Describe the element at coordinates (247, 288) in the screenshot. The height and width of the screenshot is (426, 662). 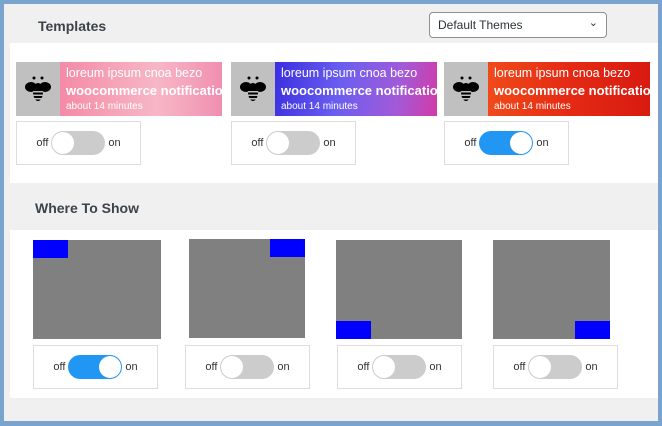
I see `position-top-right-preview` at that location.